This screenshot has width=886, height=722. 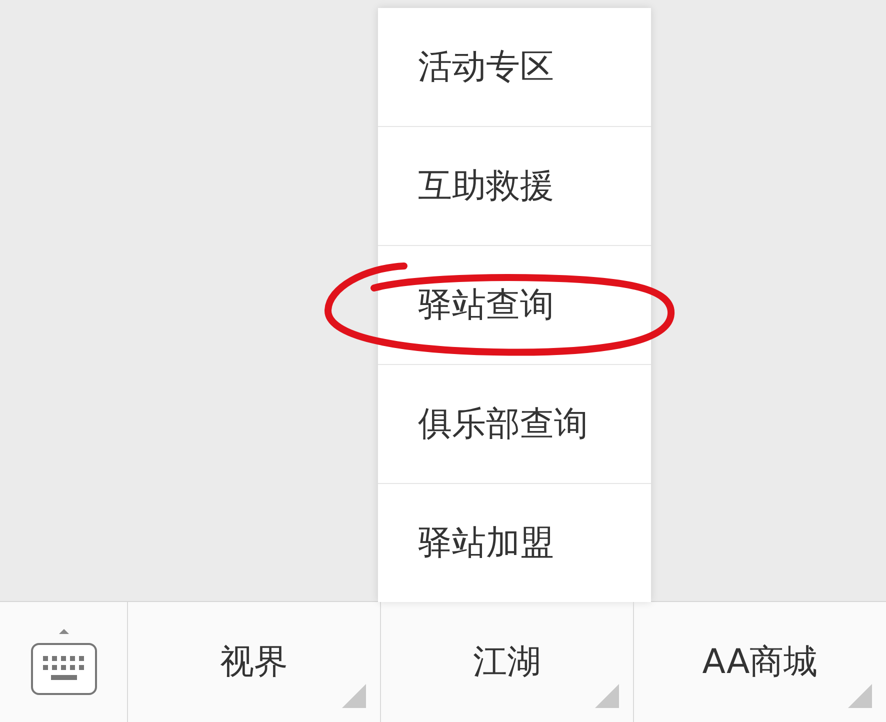 I want to click on menu-tab: AA商城, so click(x=760, y=662).